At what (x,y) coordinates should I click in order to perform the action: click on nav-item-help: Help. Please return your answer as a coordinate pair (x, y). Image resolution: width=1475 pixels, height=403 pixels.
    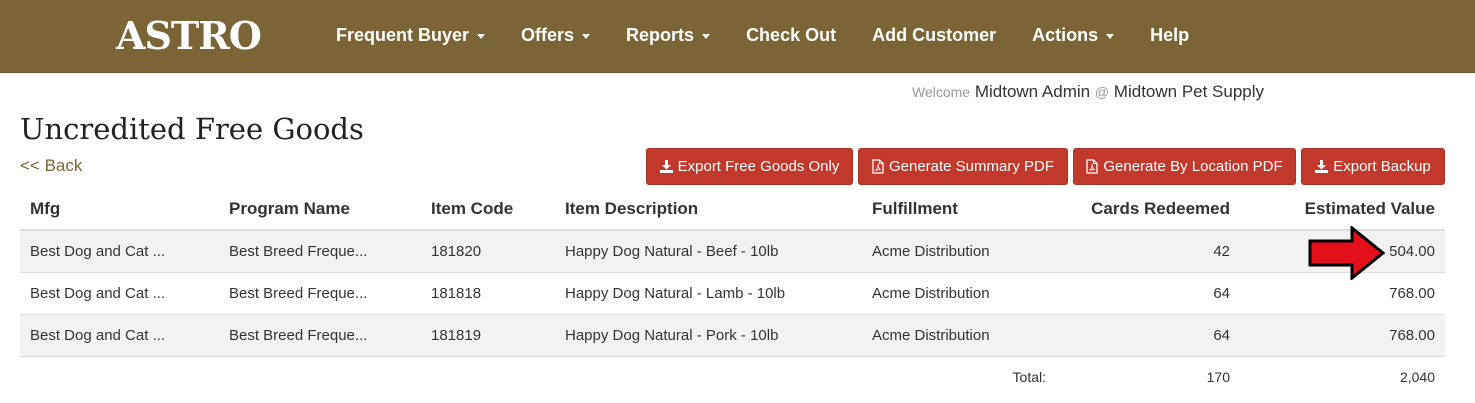
    Looking at the image, I should click on (1169, 35).